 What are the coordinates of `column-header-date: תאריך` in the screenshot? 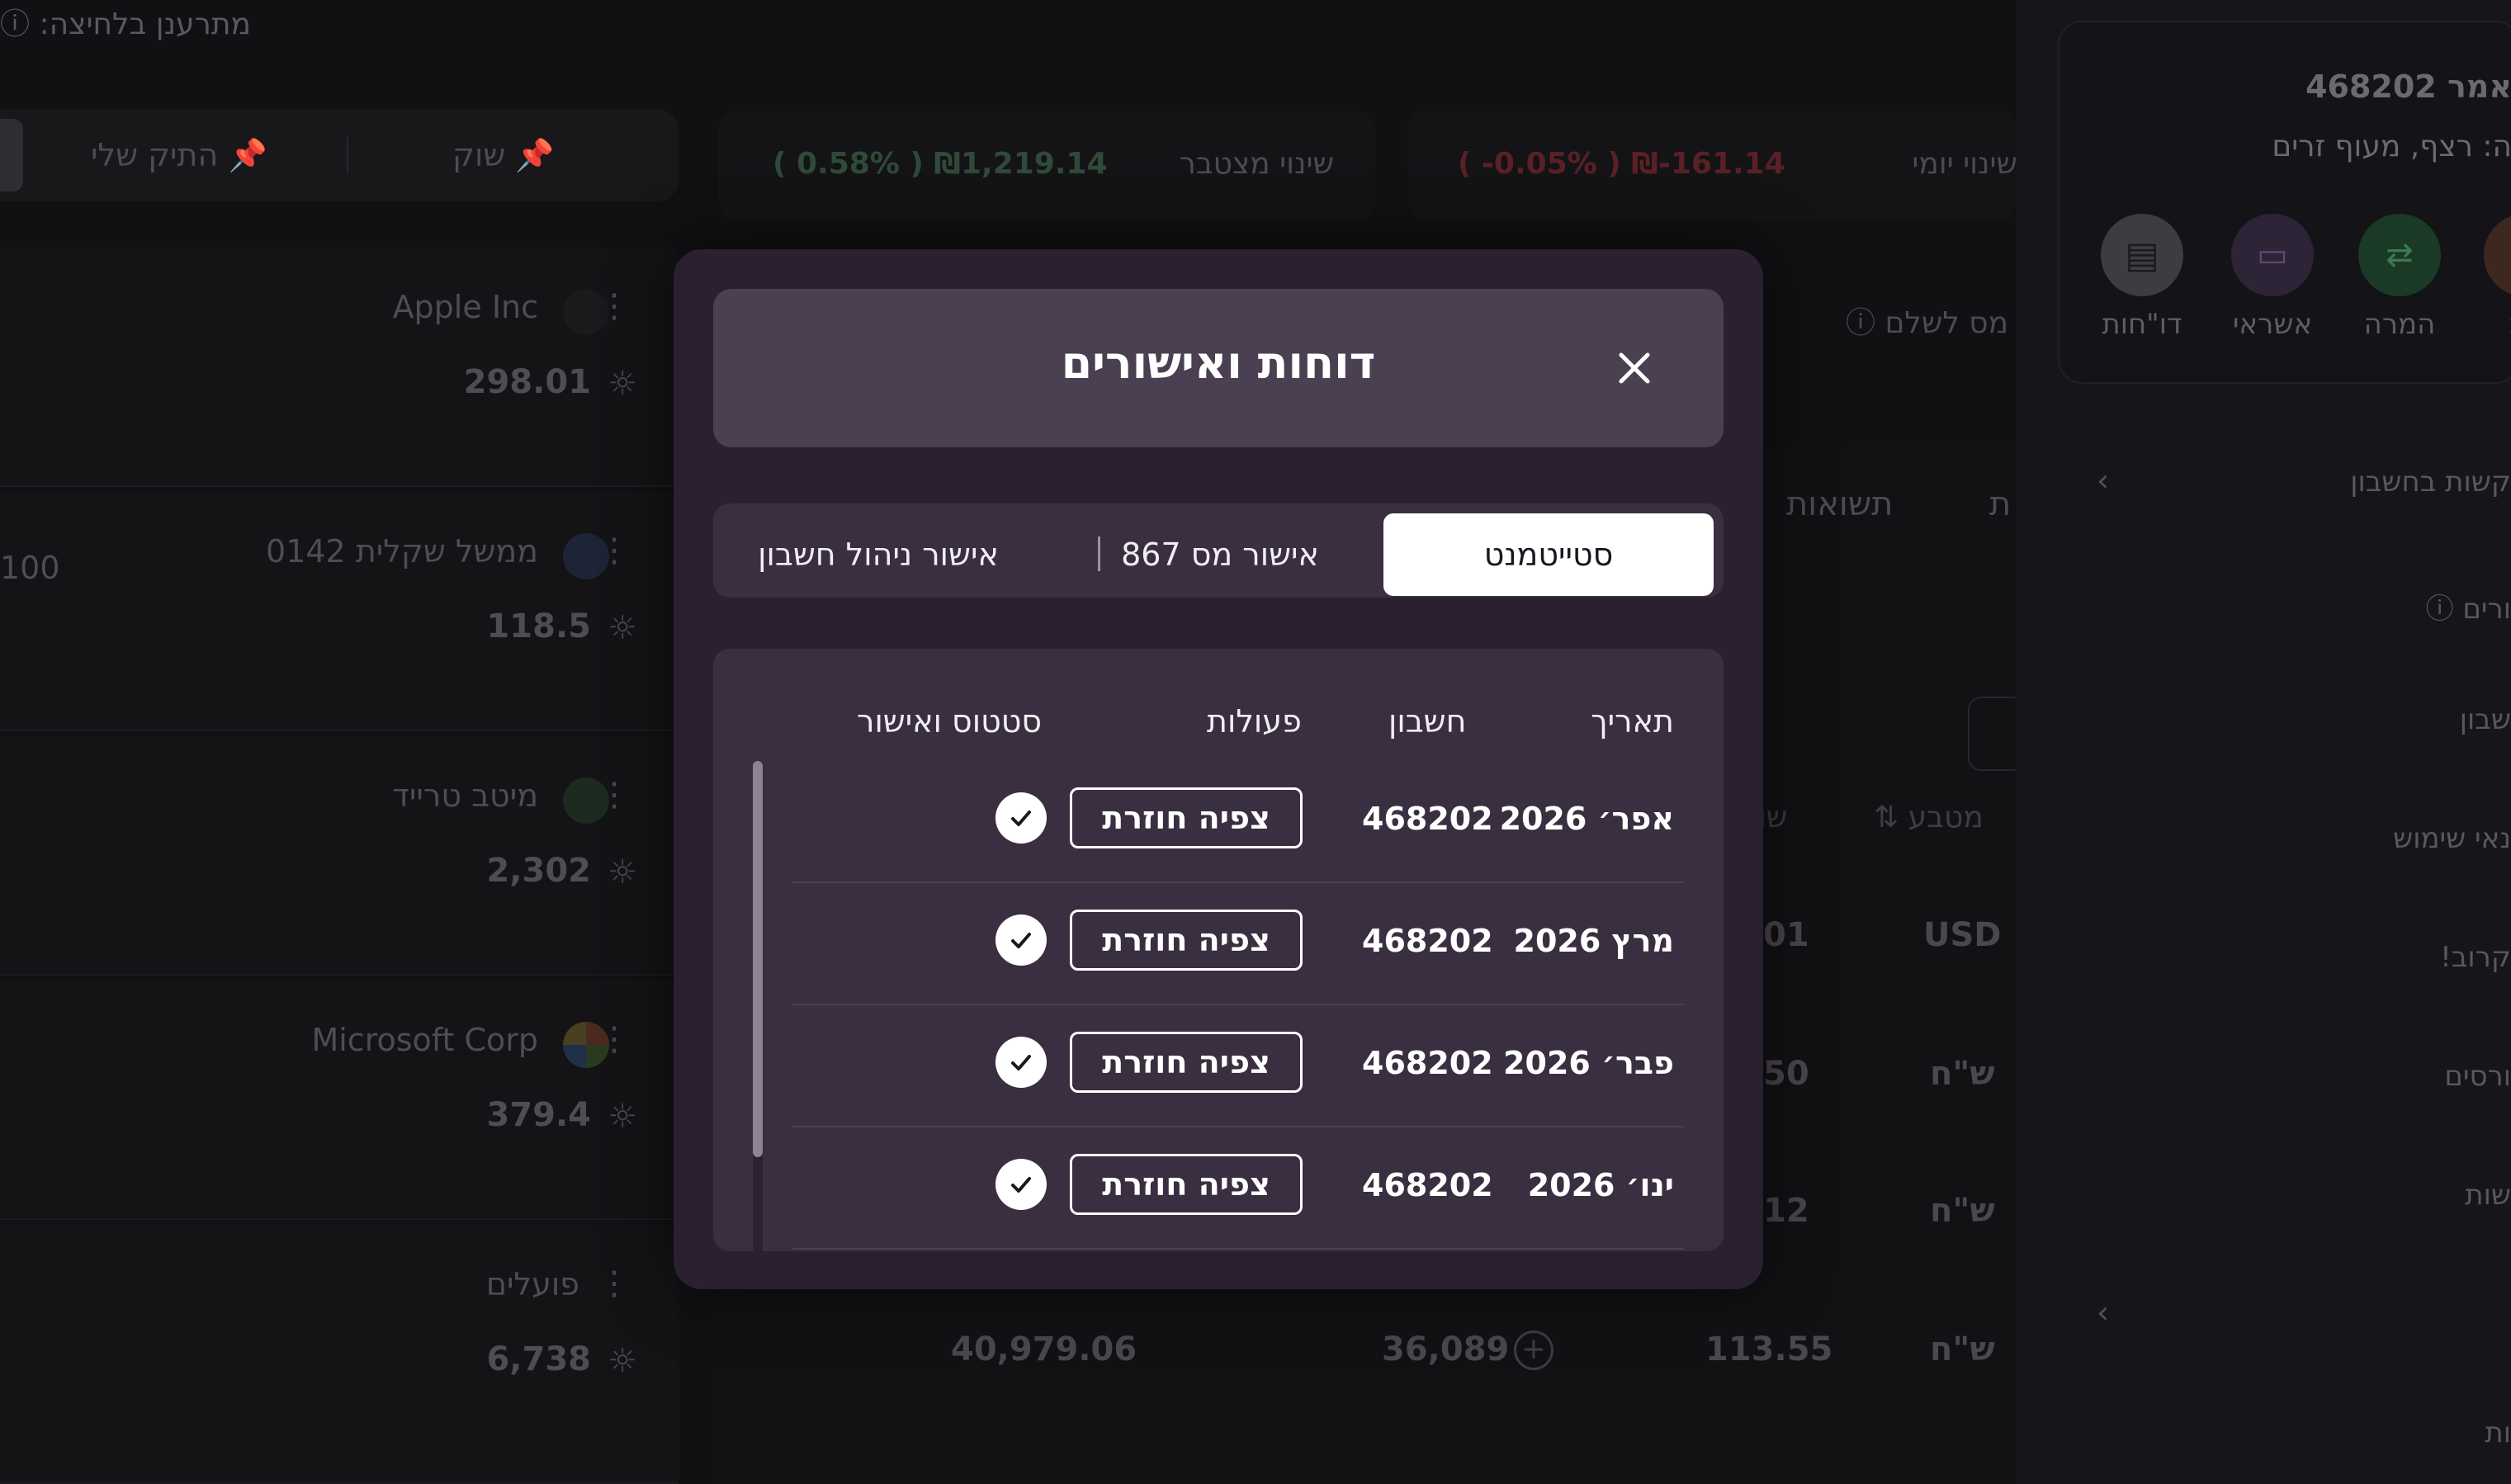 It's located at (1632, 721).